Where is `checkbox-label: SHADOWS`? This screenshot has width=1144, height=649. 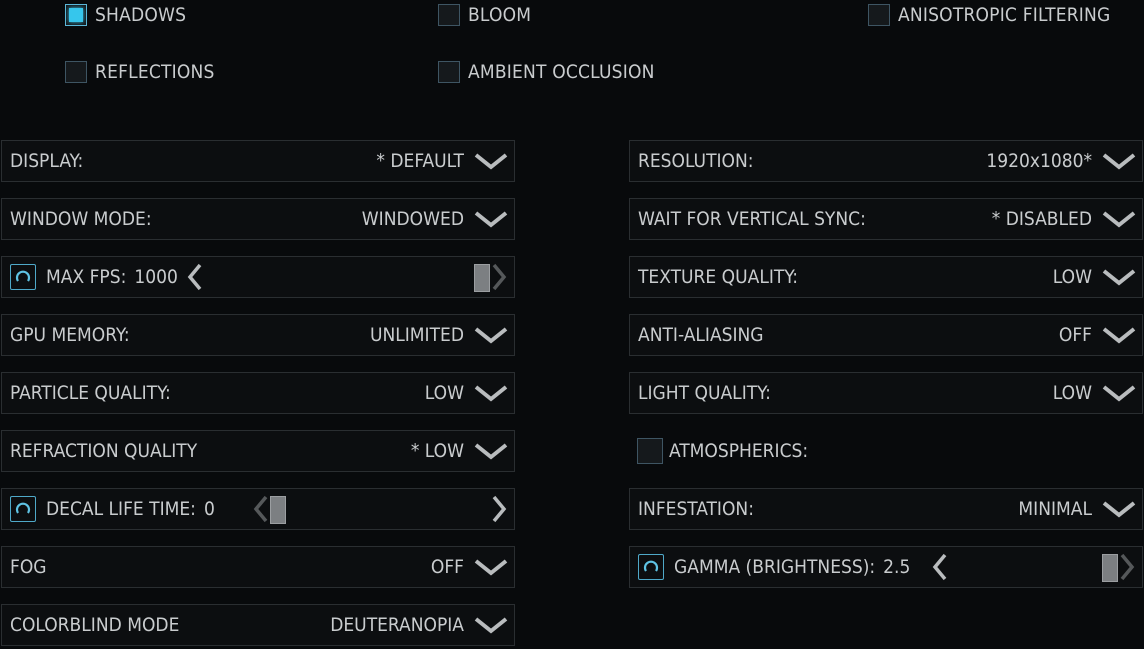
checkbox-label: SHADOWS is located at coordinates (141, 15).